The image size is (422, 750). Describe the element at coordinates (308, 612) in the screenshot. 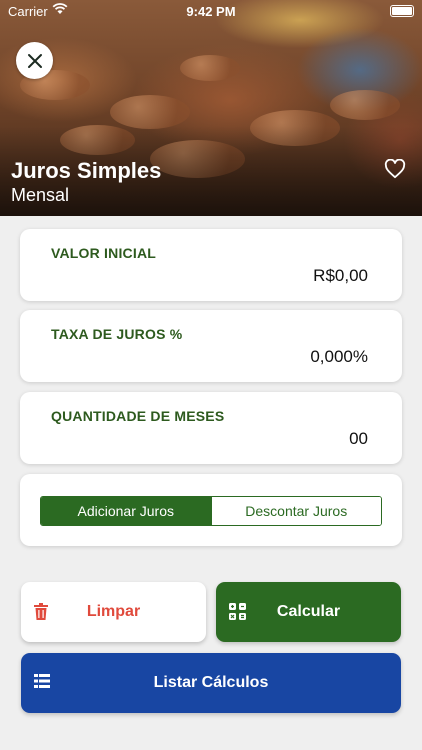

I see `calculate-button: Calcular` at that location.